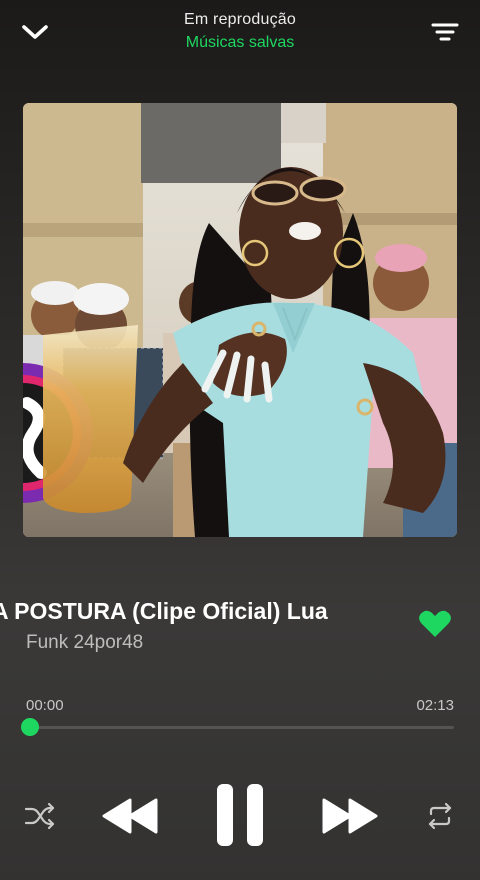 The width and height of the screenshot is (480, 880). I want to click on total-duration: 02:13, so click(435, 705).